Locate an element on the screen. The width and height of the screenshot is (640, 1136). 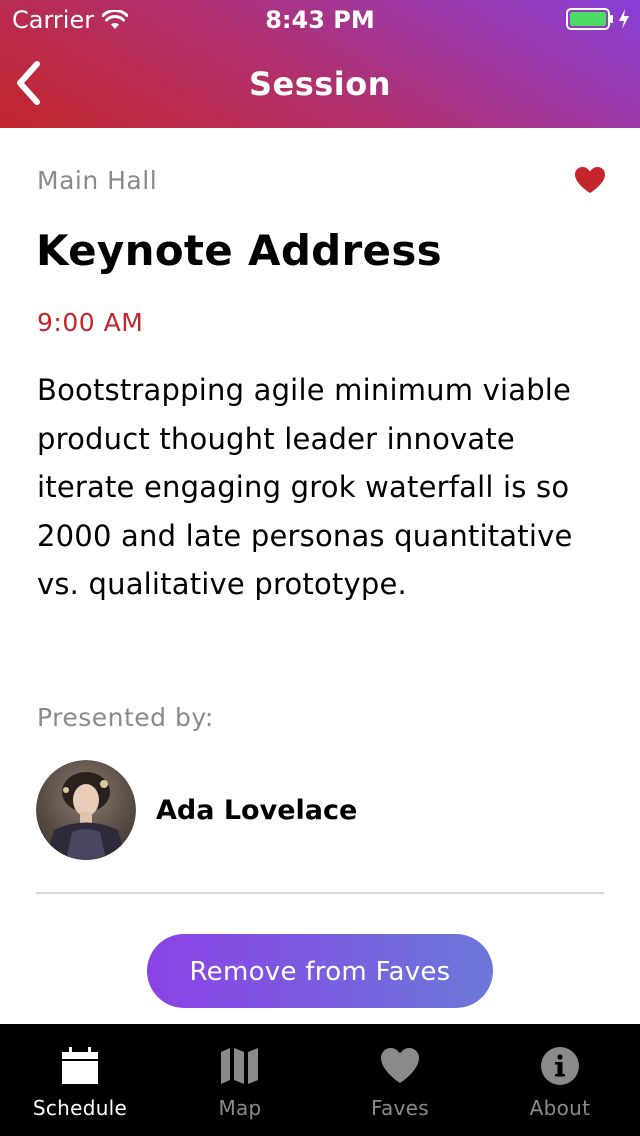
status-bar: Carrier 8:43 PM is located at coordinates (320, 20).